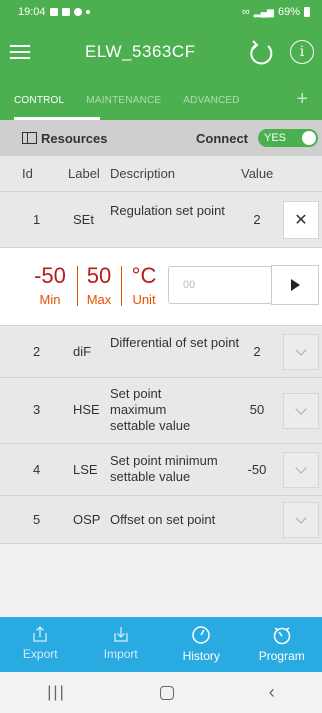 The height and width of the screenshot is (713, 322). What do you see at coordinates (161, 220) in the screenshot?
I see `table-row: 1 SEt Regulation set point 2 ✕` at bounding box center [161, 220].